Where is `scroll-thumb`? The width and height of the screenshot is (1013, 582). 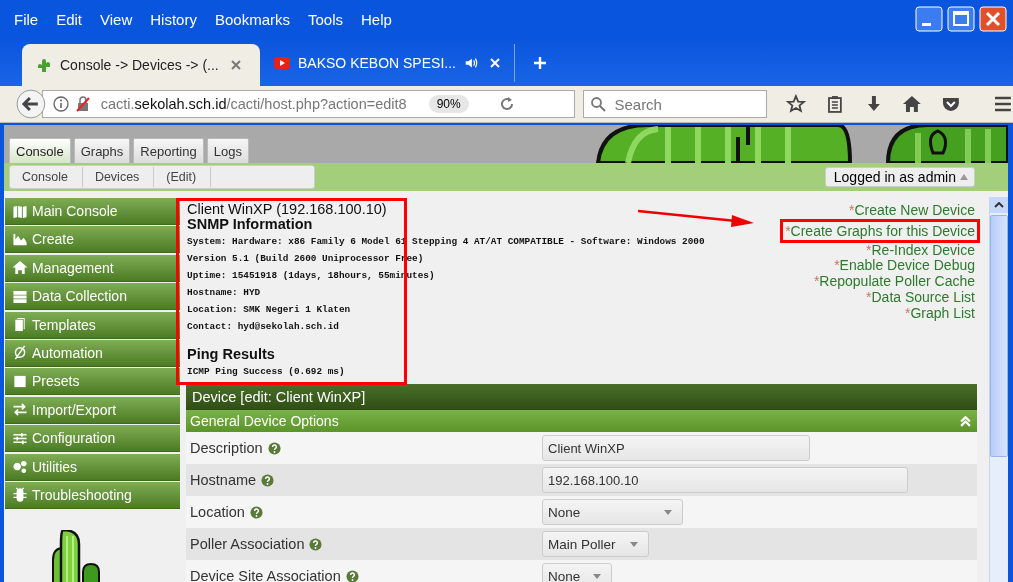 scroll-thumb is located at coordinates (999, 336).